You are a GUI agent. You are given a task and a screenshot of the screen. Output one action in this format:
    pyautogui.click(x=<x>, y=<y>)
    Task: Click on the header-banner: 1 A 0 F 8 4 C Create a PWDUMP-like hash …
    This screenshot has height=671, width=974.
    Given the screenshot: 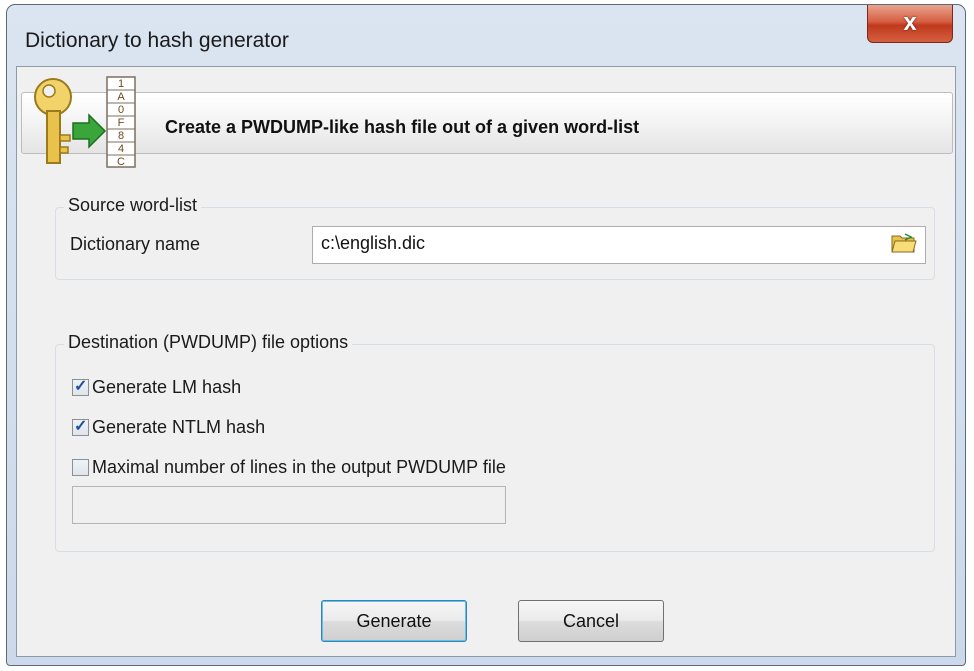 What is the action you would take?
    pyautogui.click(x=487, y=118)
    